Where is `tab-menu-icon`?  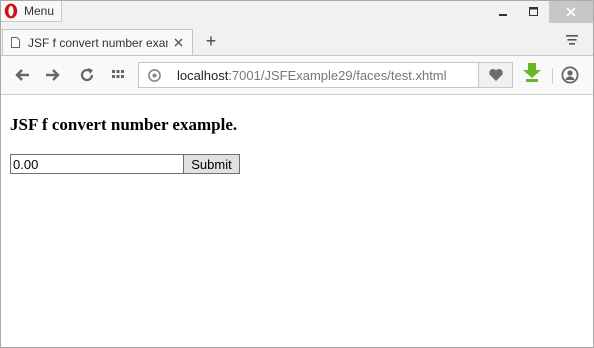 tab-menu-icon is located at coordinates (572, 40).